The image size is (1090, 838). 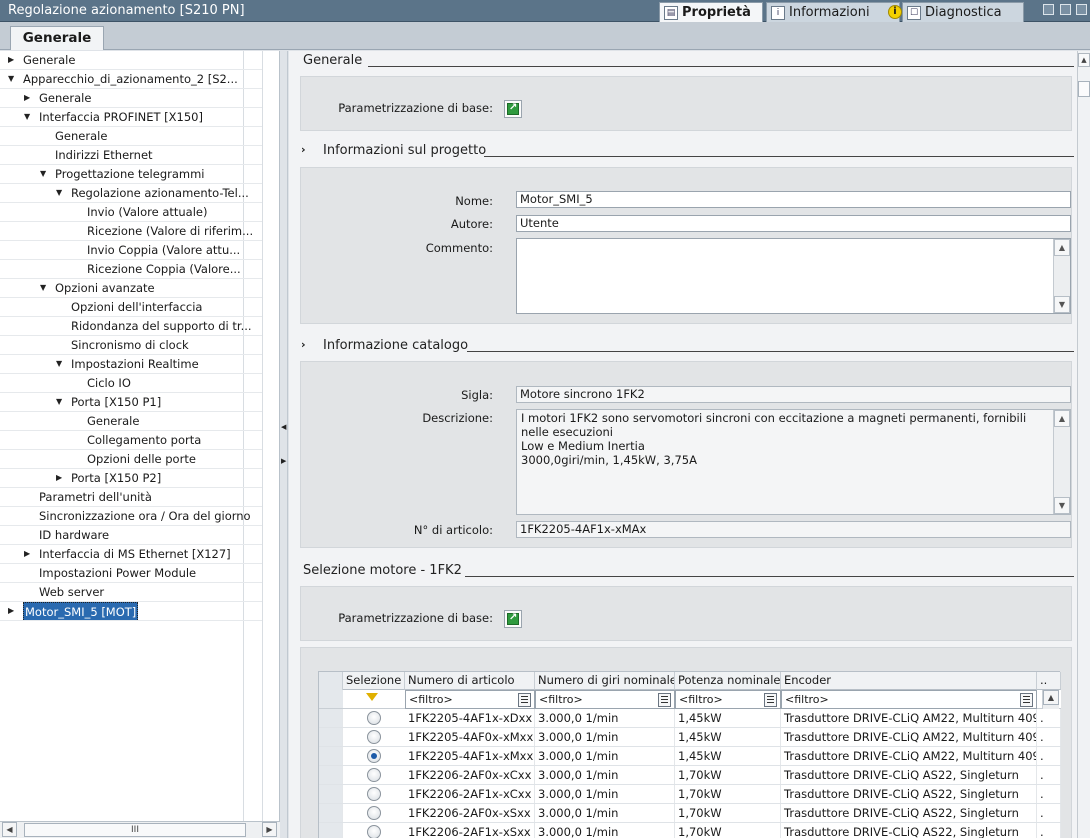 What do you see at coordinates (909, 681) in the screenshot?
I see `col-header-encoder: Encoder` at bounding box center [909, 681].